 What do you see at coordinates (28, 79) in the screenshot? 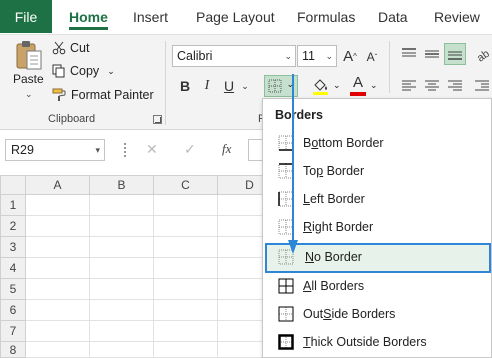
I see `paste-button: Paste` at bounding box center [28, 79].